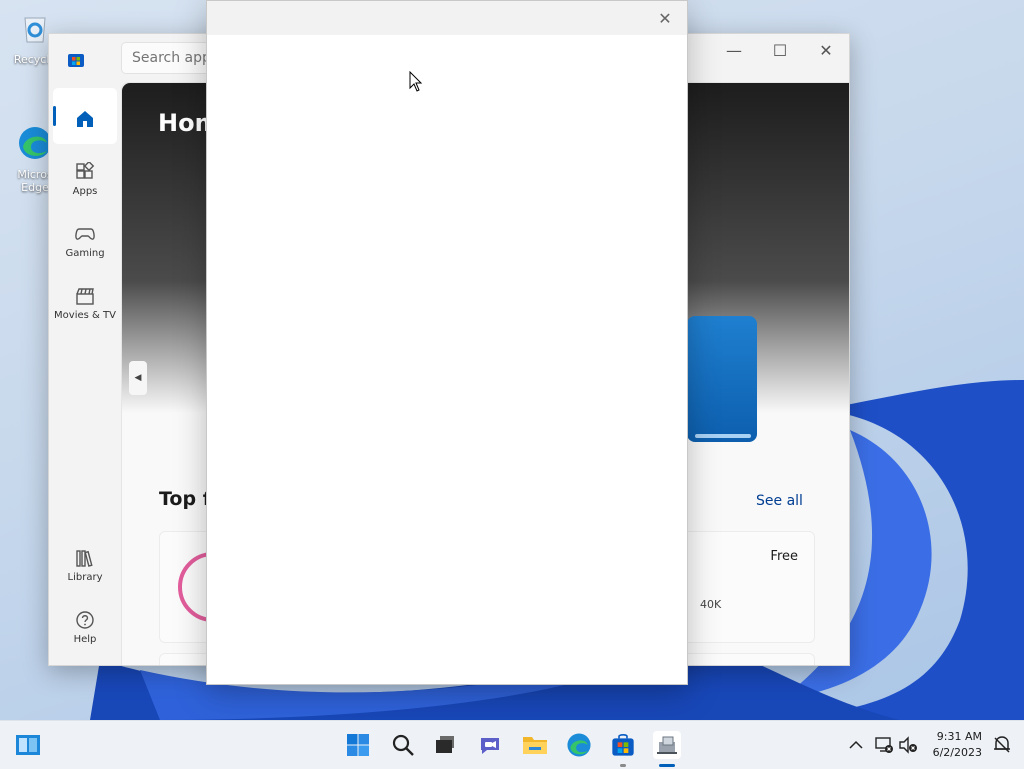 The width and height of the screenshot is (1024, 769). I want to click on nav-item-label: Gaming, so click(85, 253).